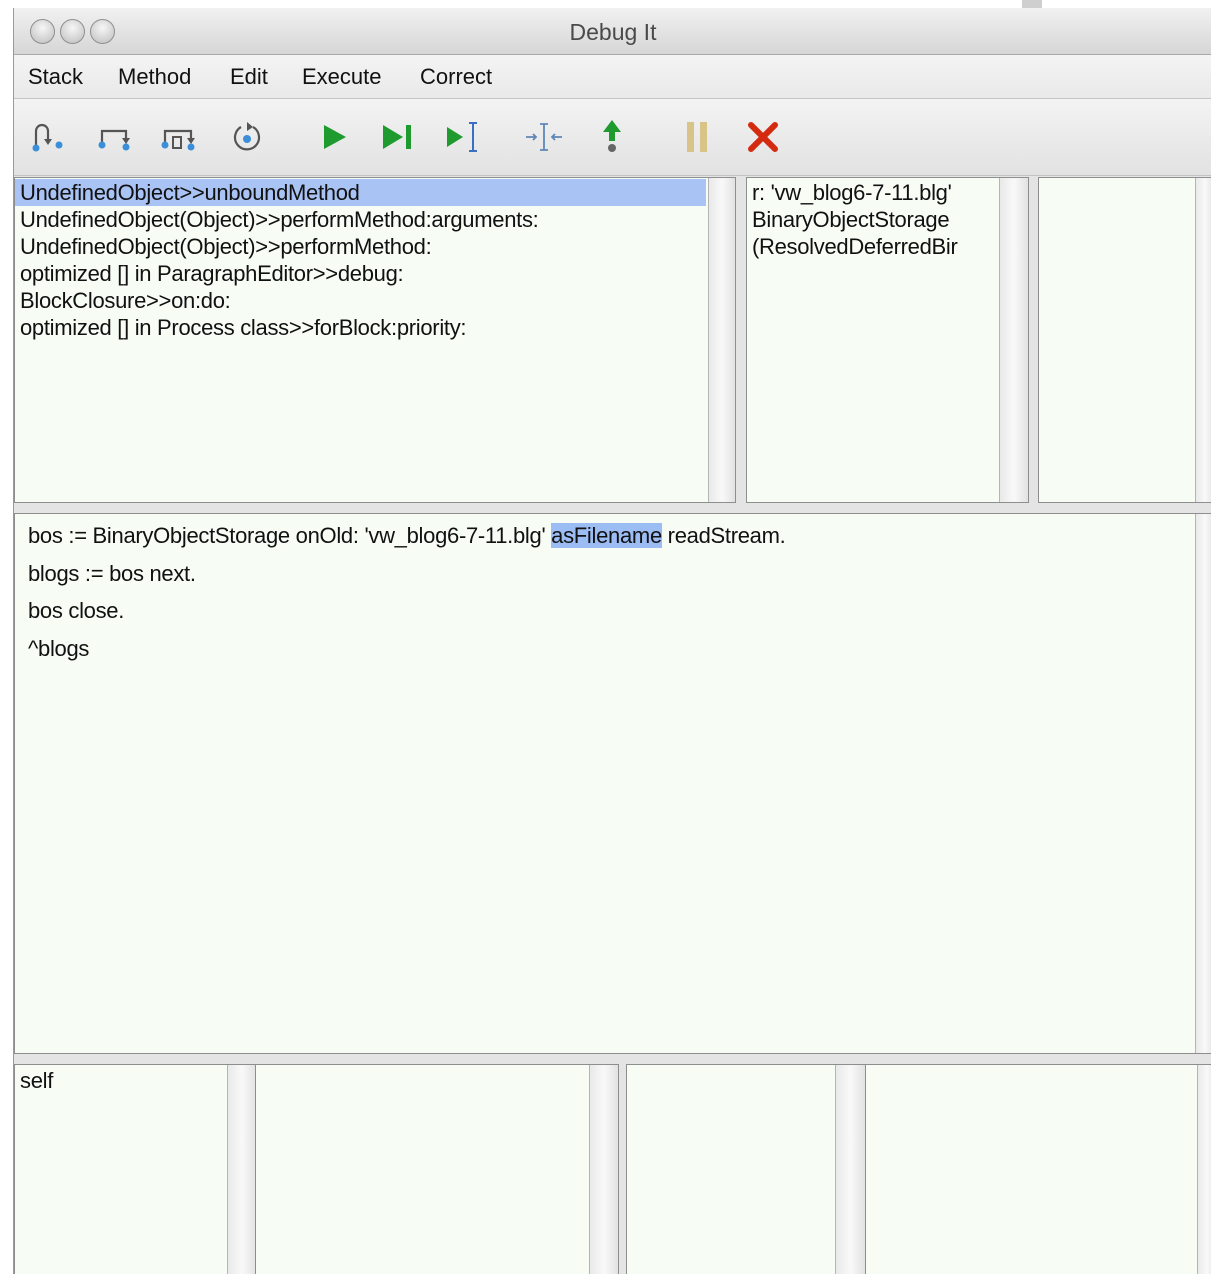  What do you see at coordinates (1203, 340) in the screenshot?
I see `value-scrollbar` at bounding box center [1203, 340].